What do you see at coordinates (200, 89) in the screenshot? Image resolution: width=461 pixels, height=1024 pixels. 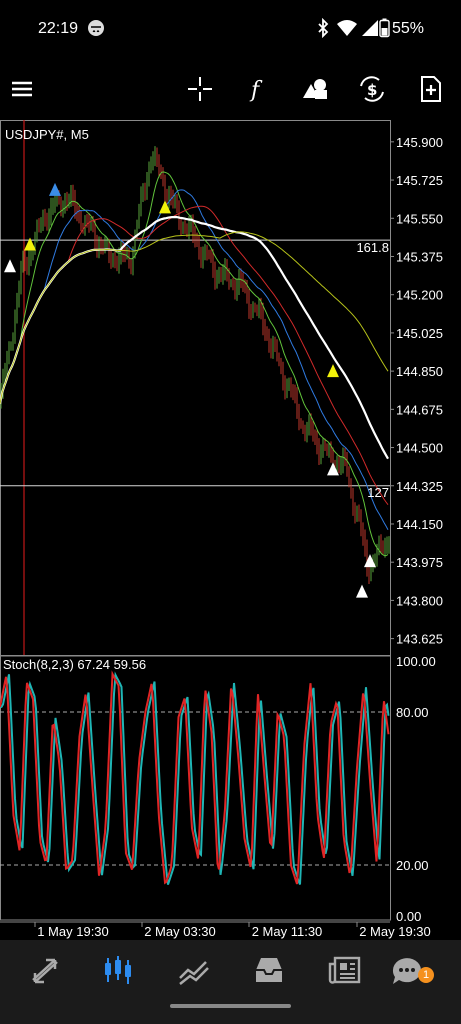 I see `crosshair-icon` at bounding box center [200, 89].